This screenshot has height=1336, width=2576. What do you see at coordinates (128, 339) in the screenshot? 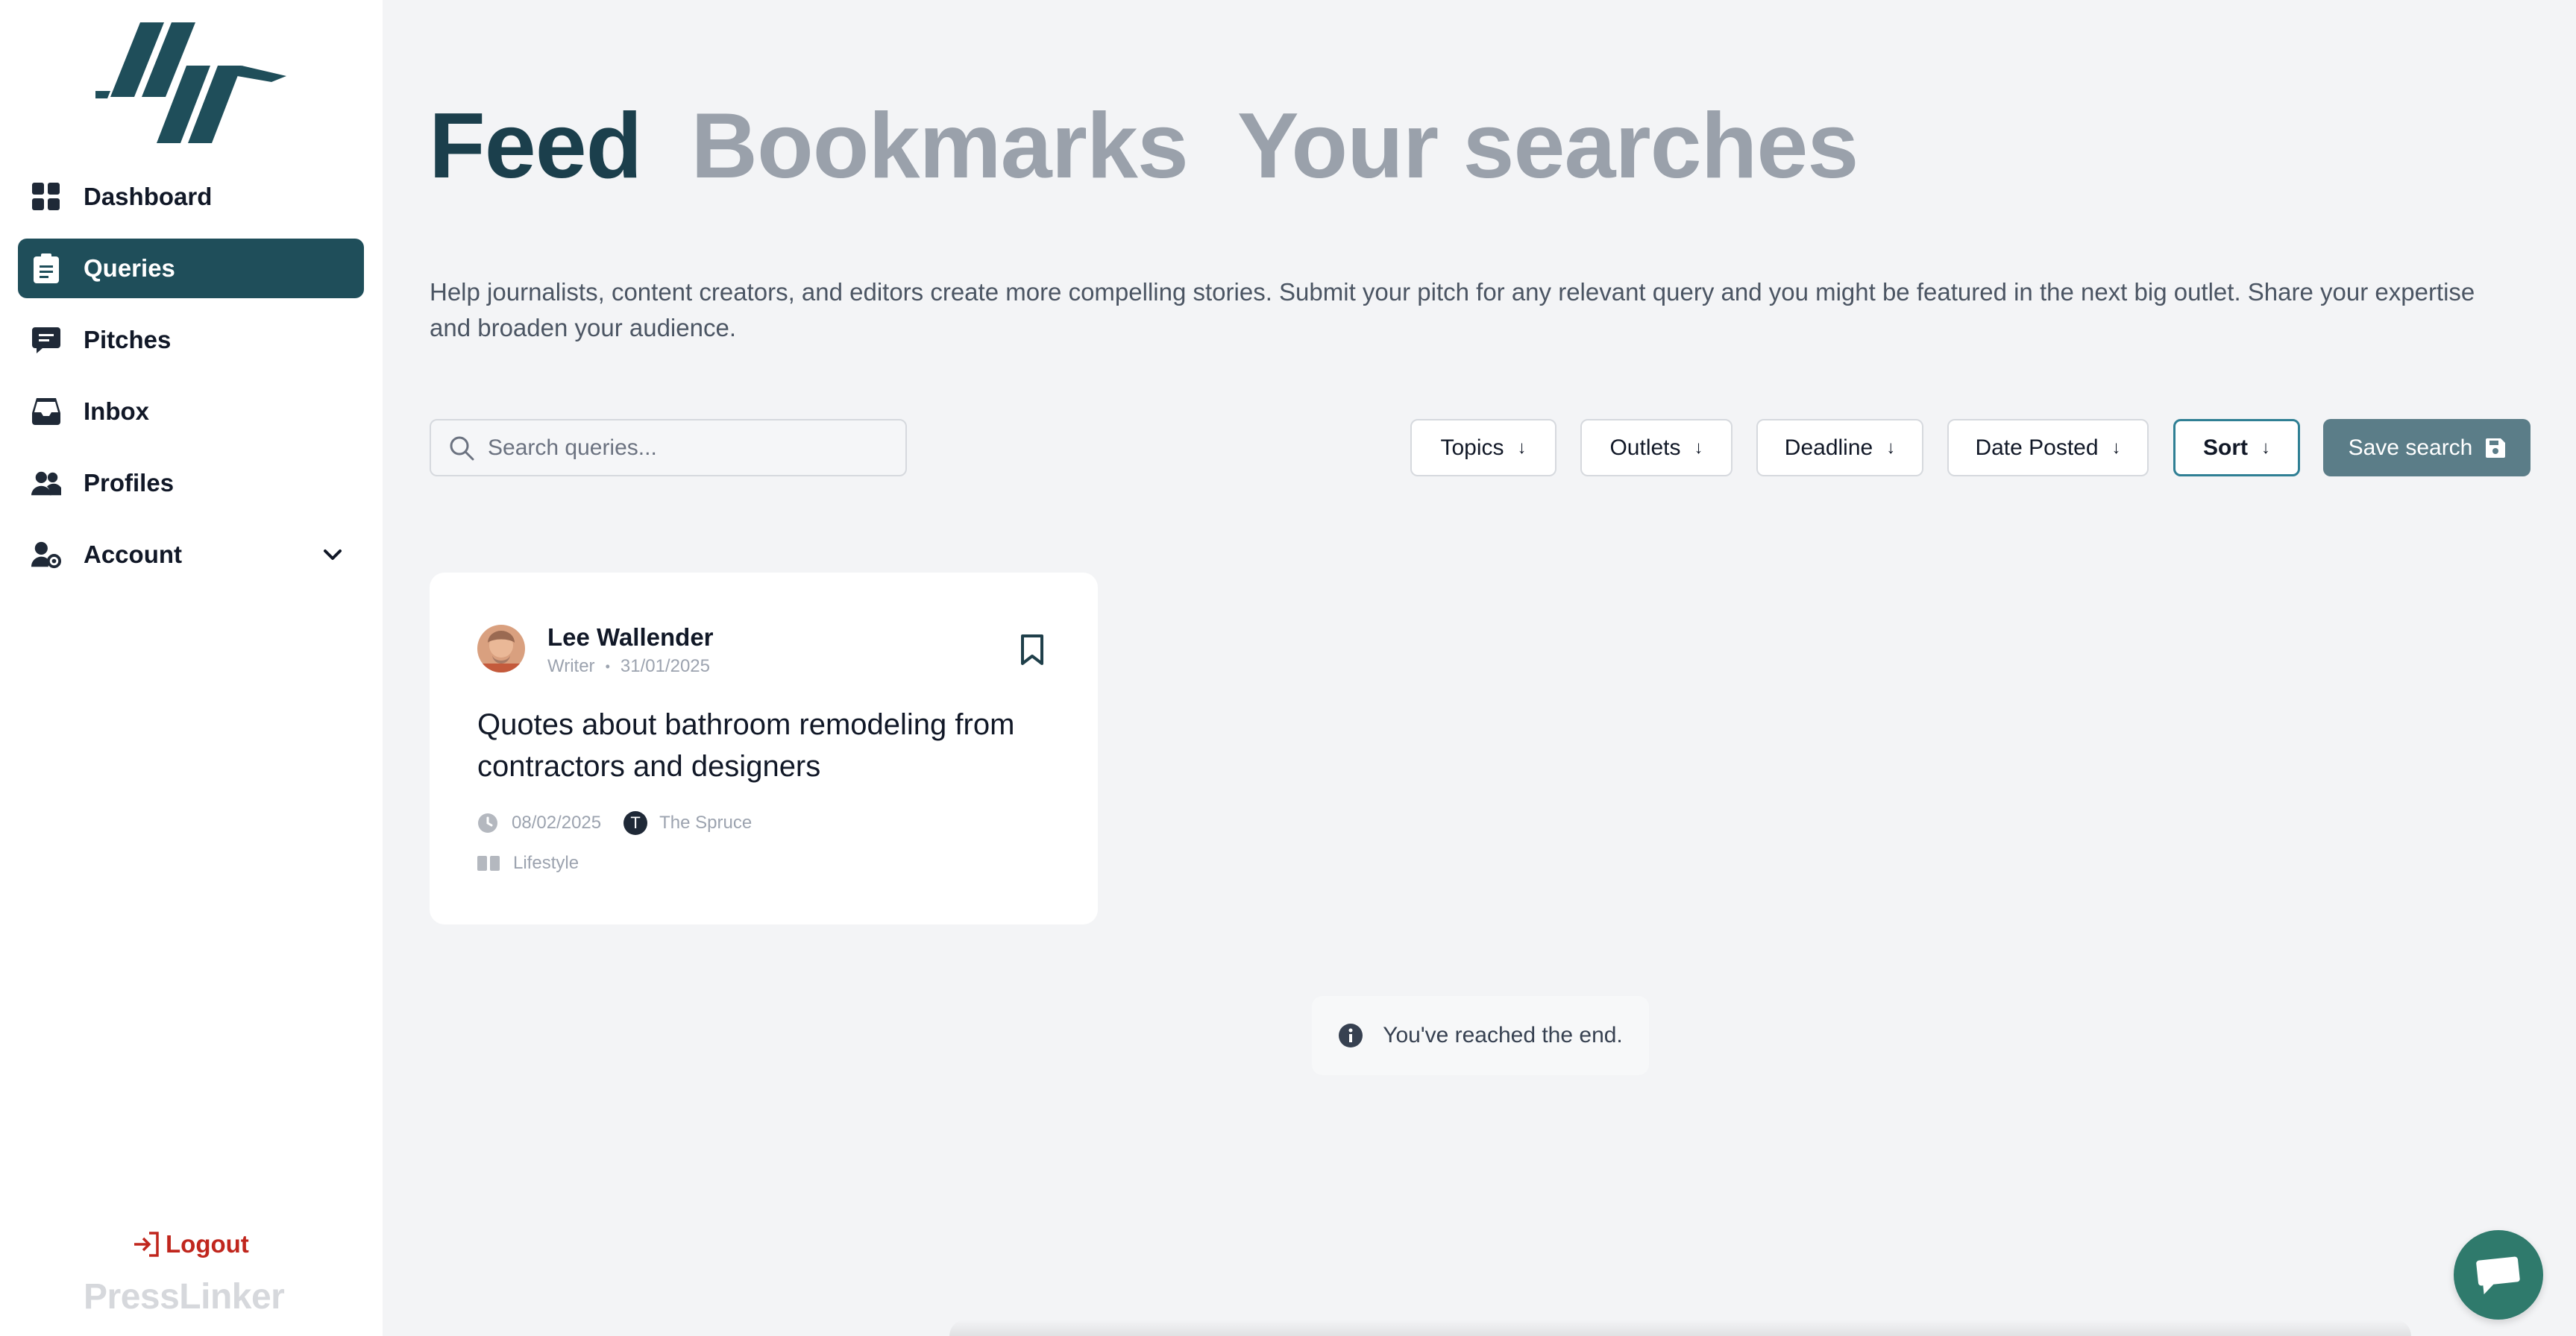
I see `sidebar-item-label: Pitches` at bounding box center [128, 339].